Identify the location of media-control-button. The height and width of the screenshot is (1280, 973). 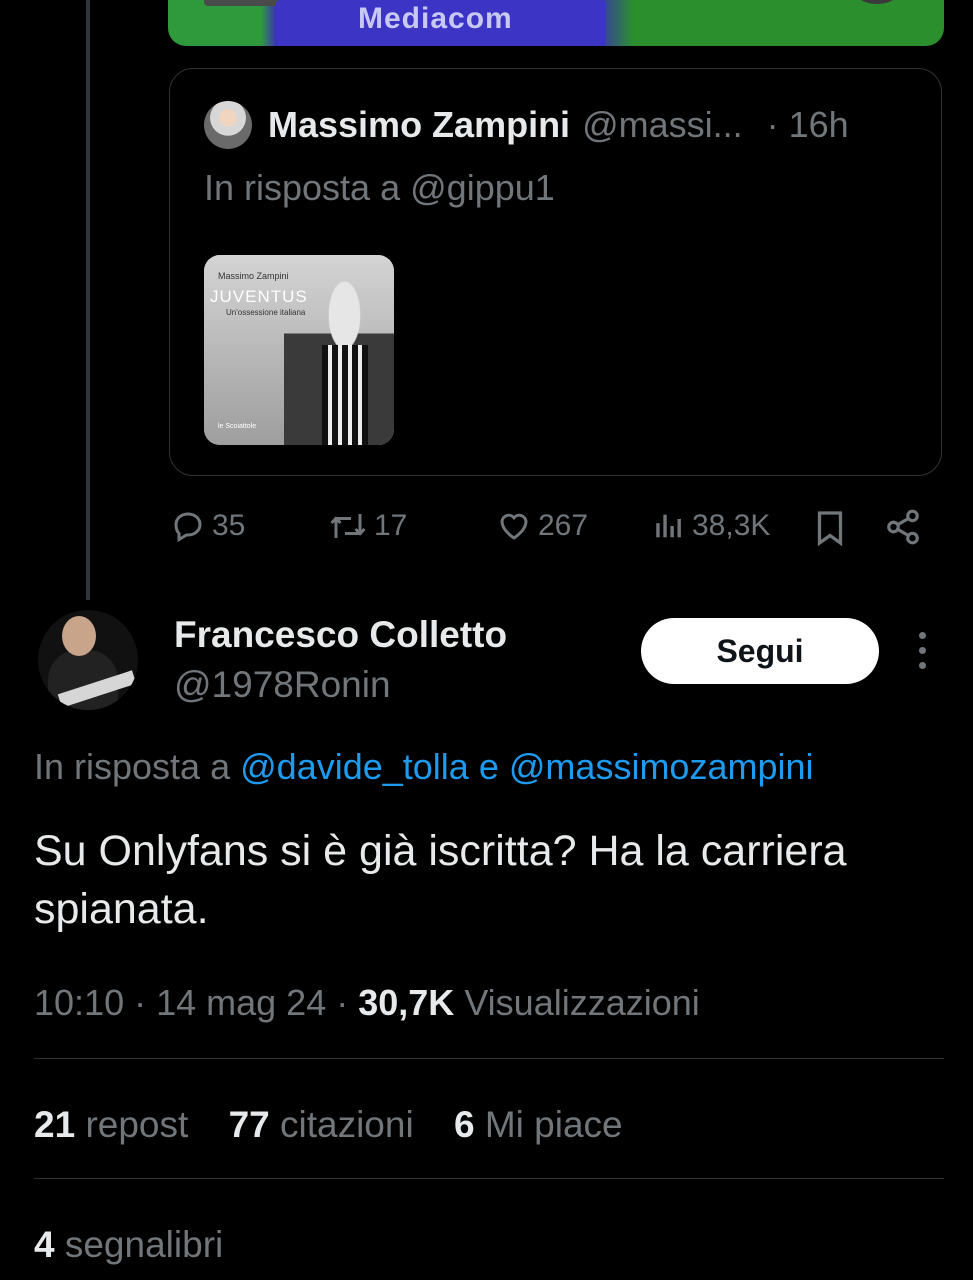
(877, 2).